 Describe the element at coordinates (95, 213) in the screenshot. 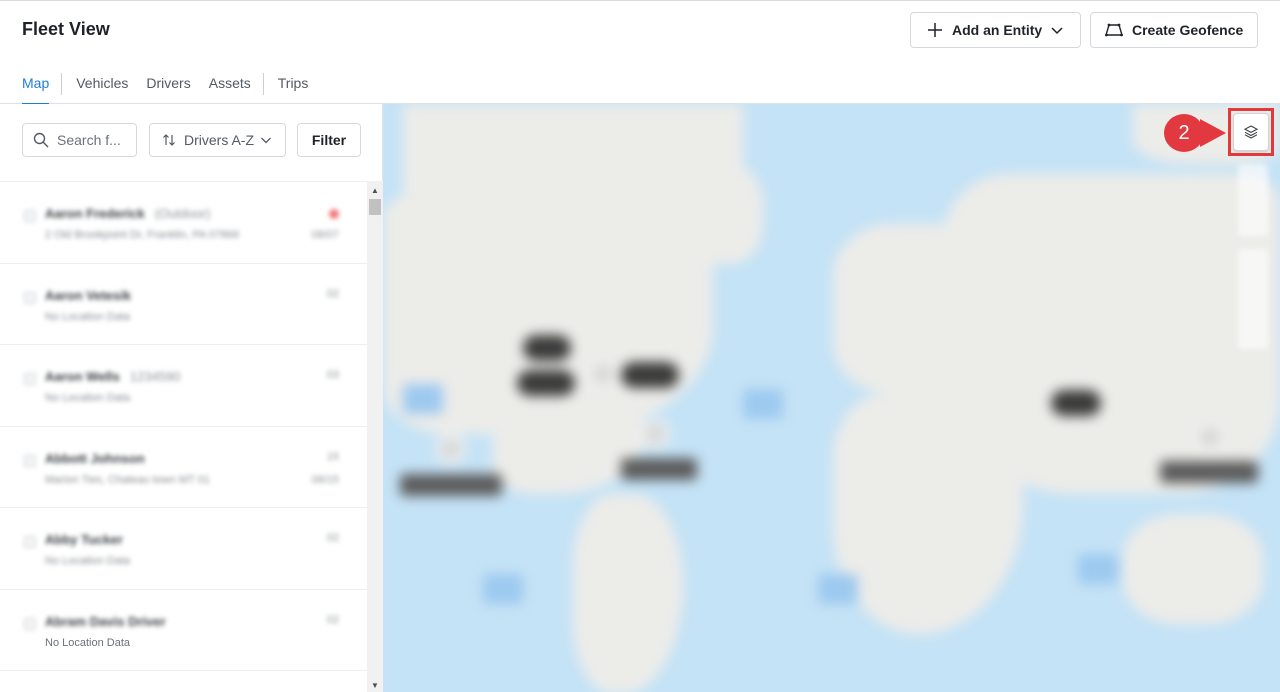

I see `driver-name: Aaron Frederick` at that location.